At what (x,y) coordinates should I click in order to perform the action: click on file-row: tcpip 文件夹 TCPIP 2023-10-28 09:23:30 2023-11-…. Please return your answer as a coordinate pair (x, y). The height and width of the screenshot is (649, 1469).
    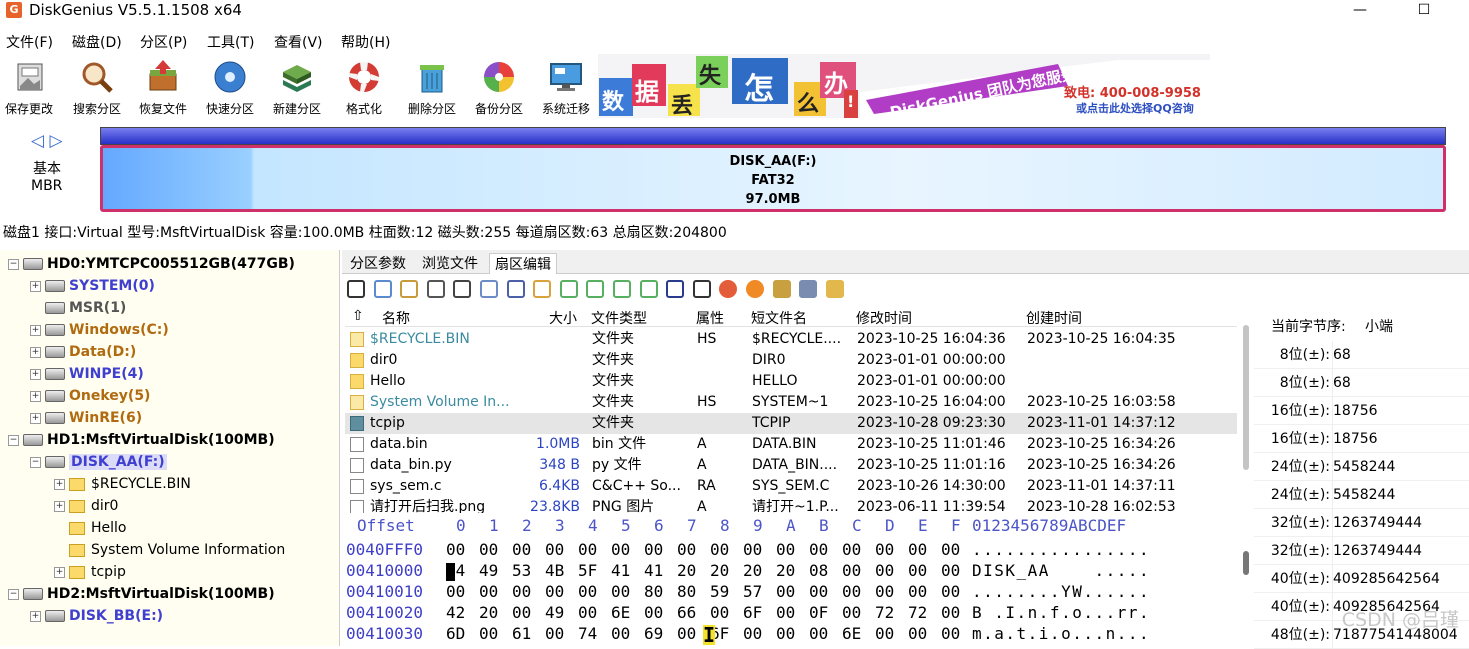
    Looking at the image, I should click on (791, 423).